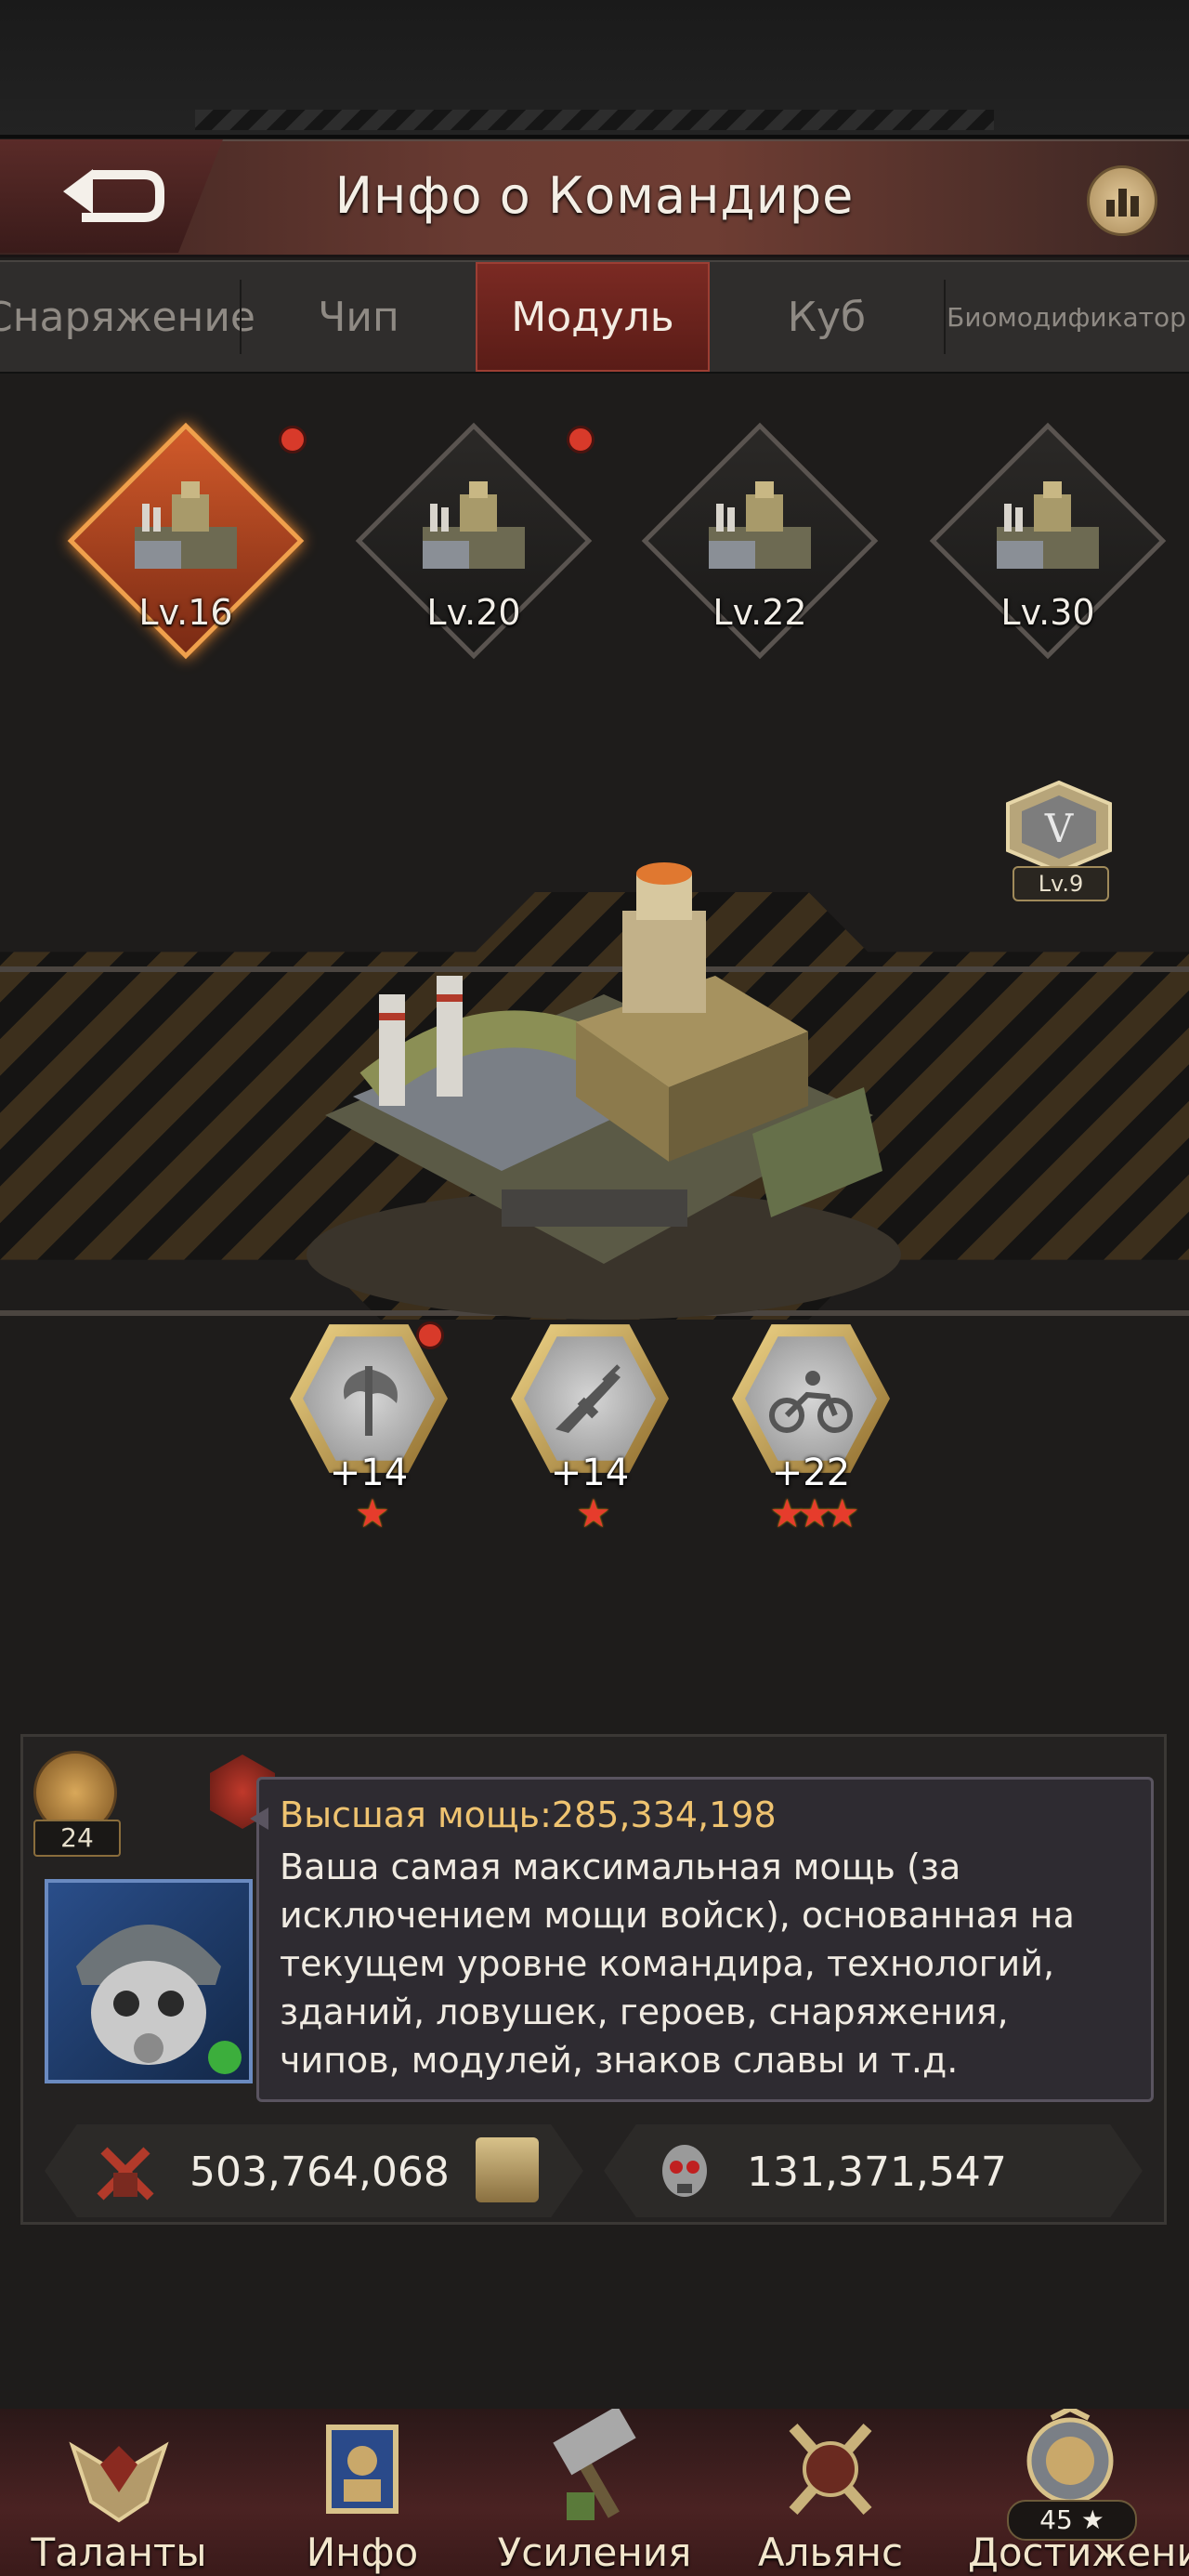 Image resolution: width=1189 pixels, height=2576 pixels. I want to click on module-level: Lv.30, so click(1048, 612).